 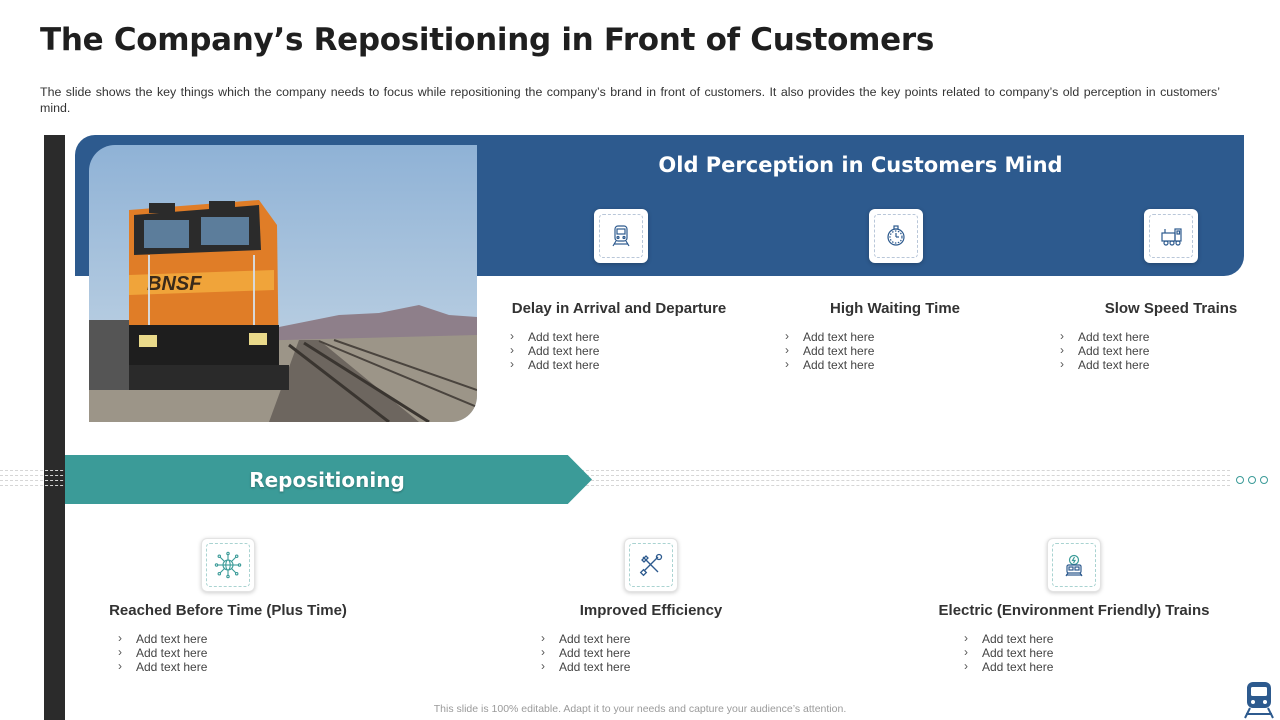 I want to click on repositioning-item-title: Improved Efficiency, so click(x=651, y=610).